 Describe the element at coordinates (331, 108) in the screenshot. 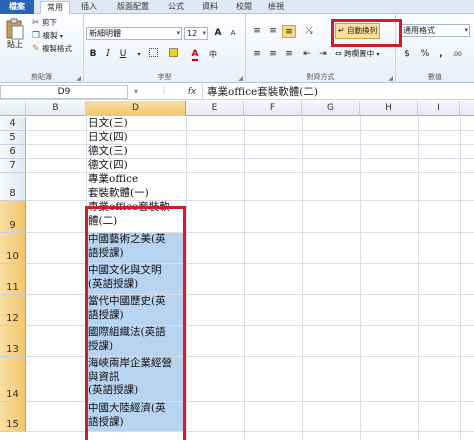

I see `column-header-g: G` at that location.